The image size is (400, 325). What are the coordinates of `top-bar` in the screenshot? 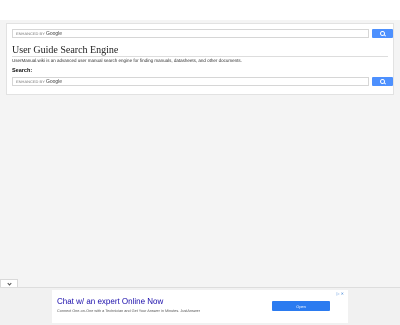 It's located at (200, 10).